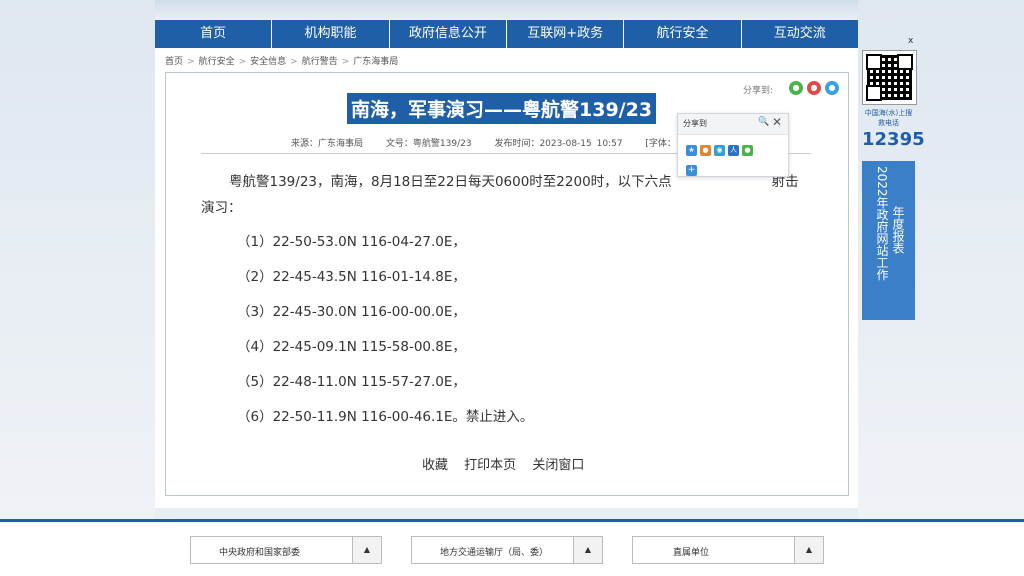  What do you see at coordinates (490, 465) in the screenshot?
I see `print-link: 打印本页` at bounding box center [490, 465].